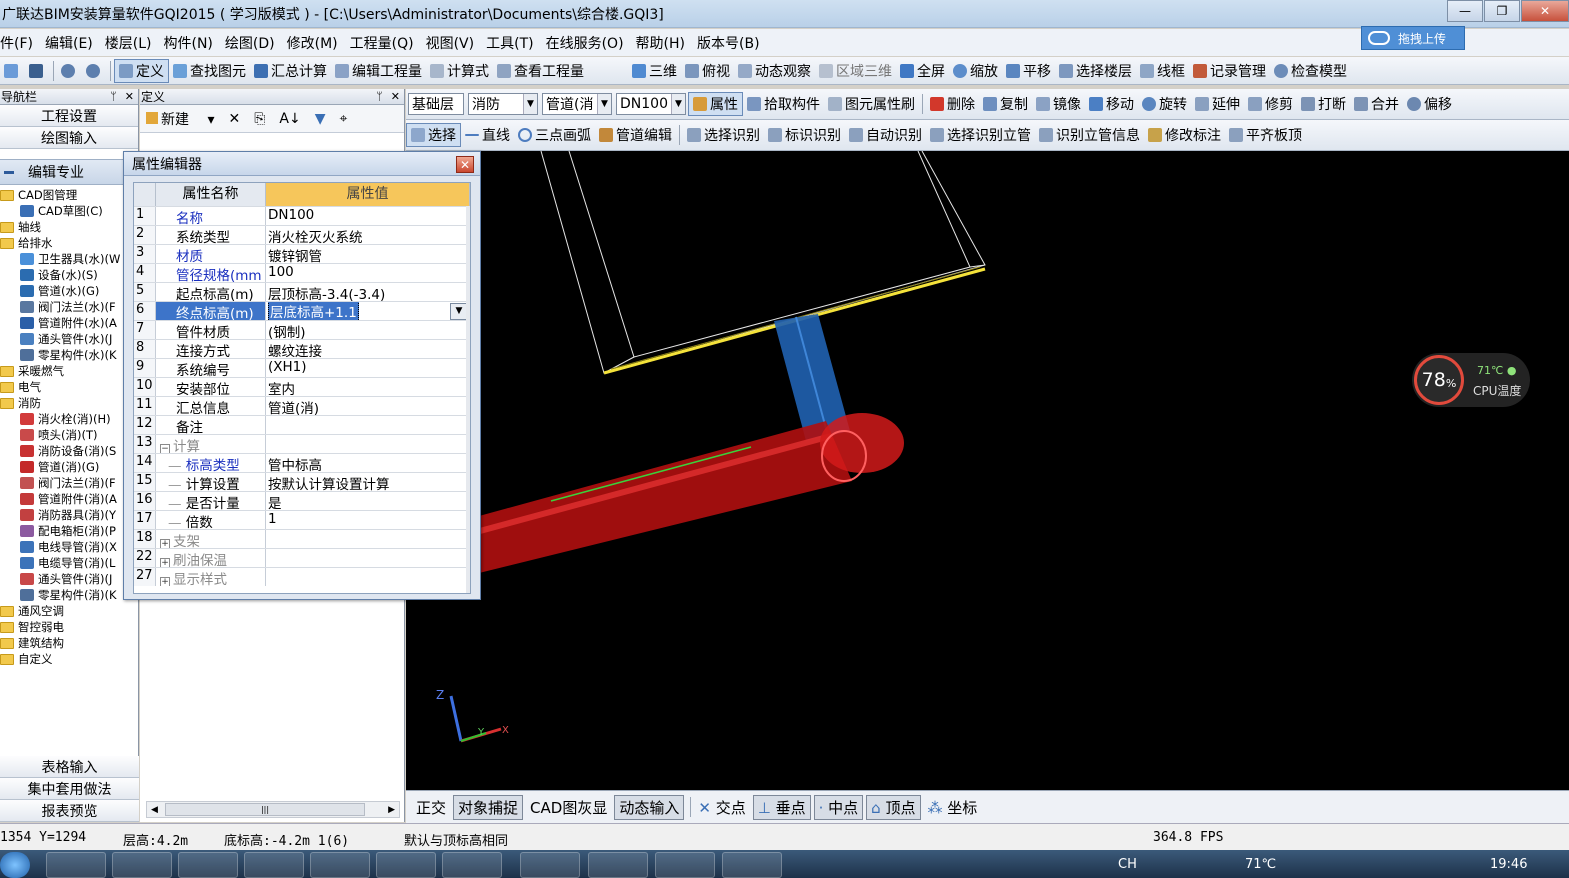 The height and width of the screenshot is (878, 1569). What do you see at coordinates (893, 807) in the screenshot?
I see `vertex-snap: ⌂ 顶点` at bounding box center [893, 807].